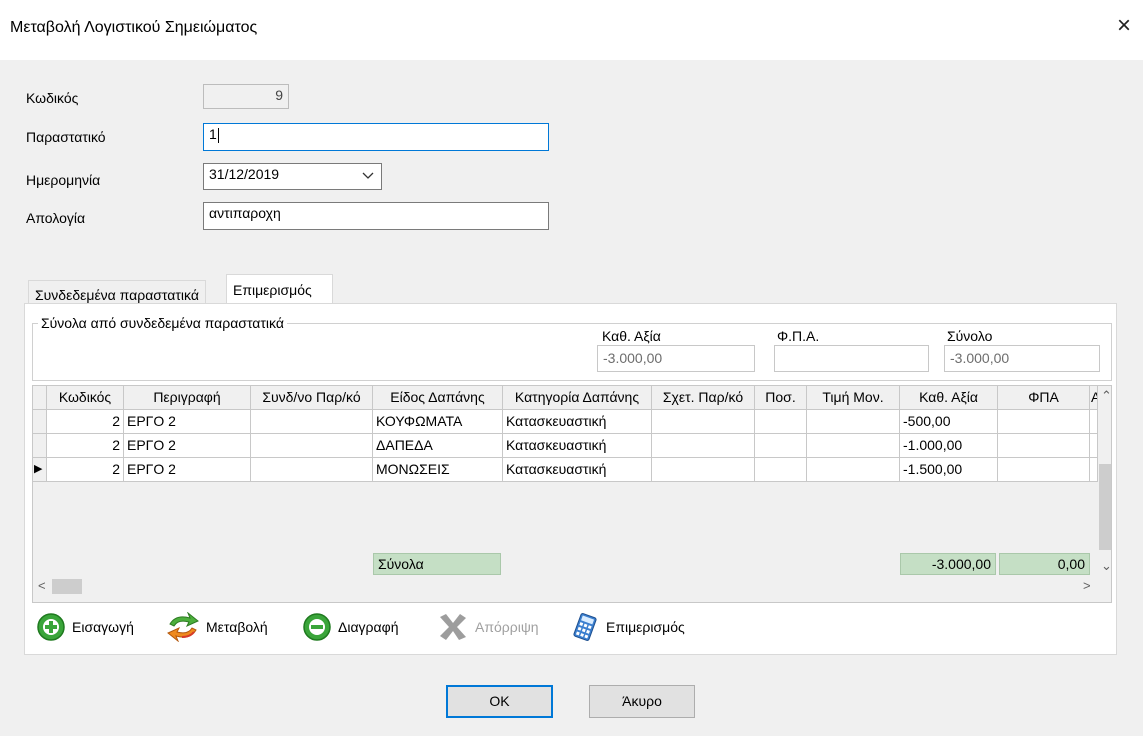 Image resolution: width=1143 pixels, height=736 pixels. What do you see at coordinates (1044, 564) in the screenshot?
I see `totals-vat-value: 0,00` at bounding box center [1044, 564].